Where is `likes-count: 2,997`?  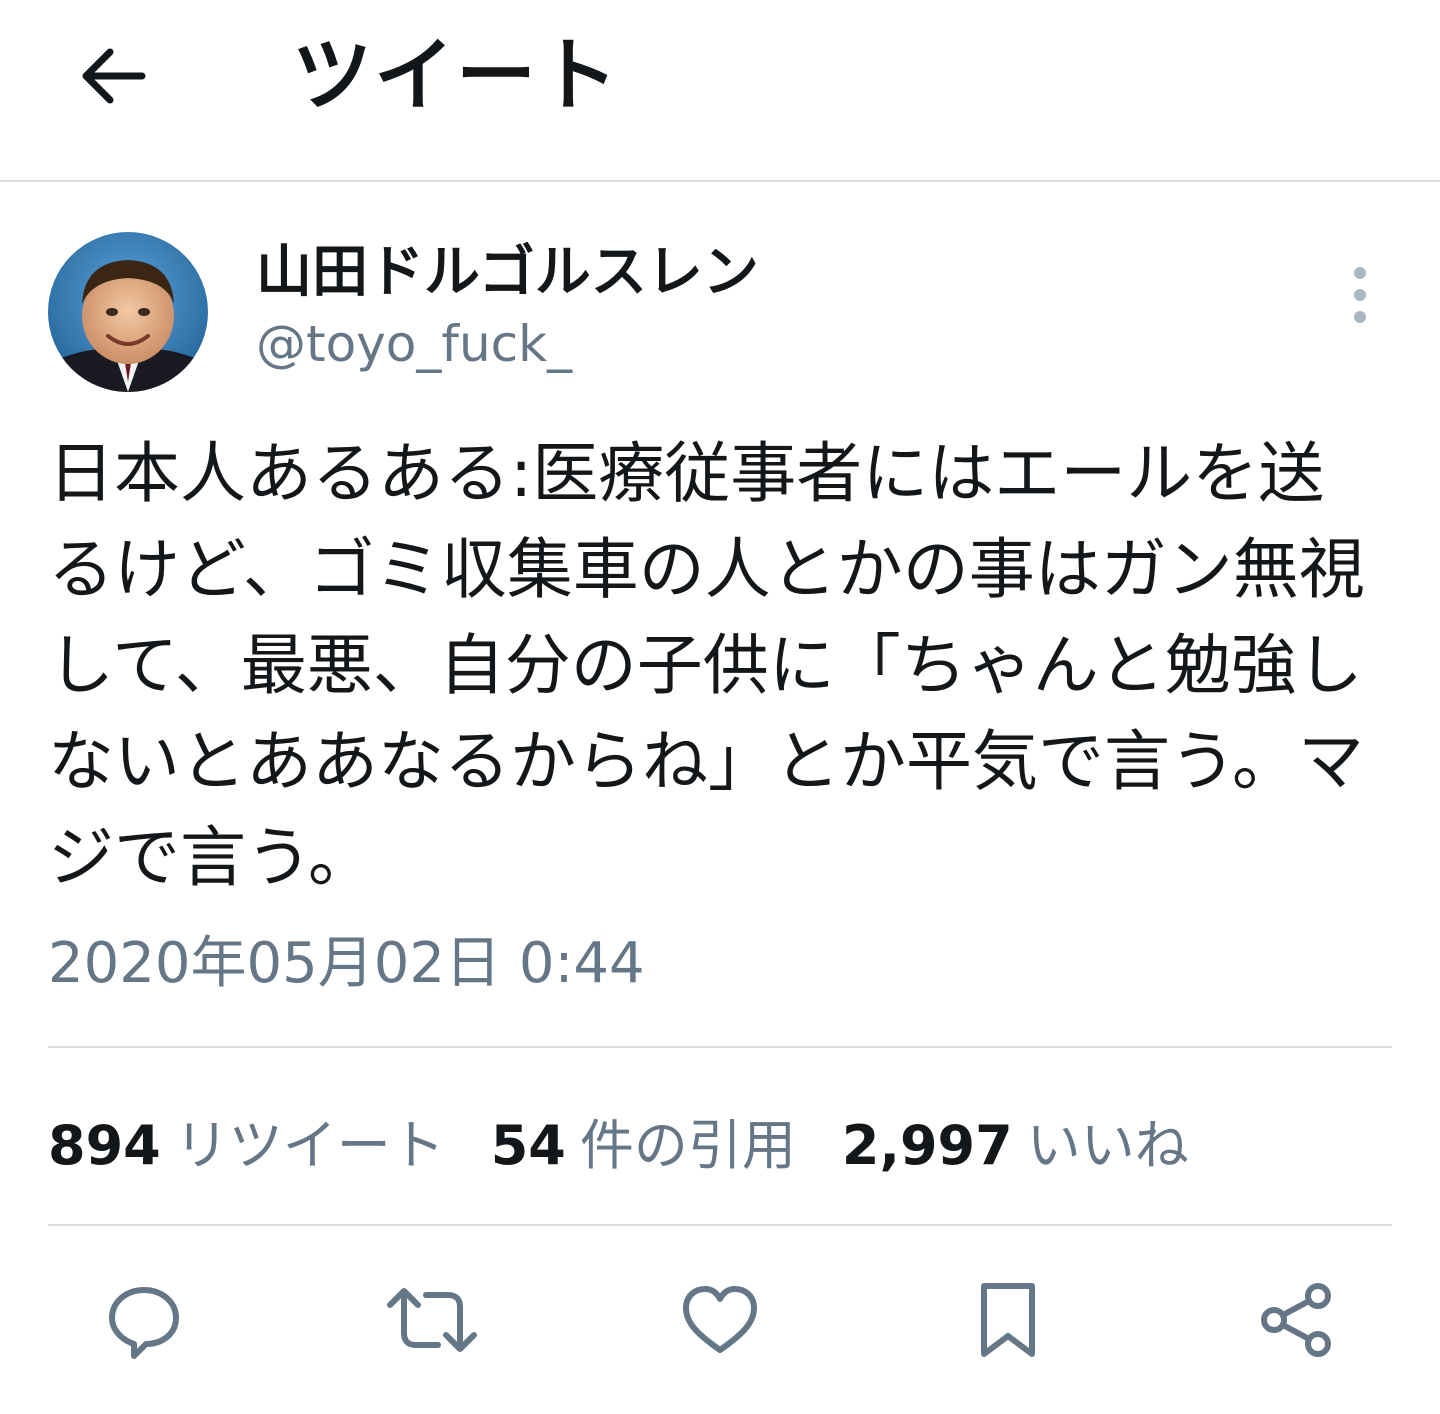 likes-count: 2,997 is located at coordinates (927, 1145).